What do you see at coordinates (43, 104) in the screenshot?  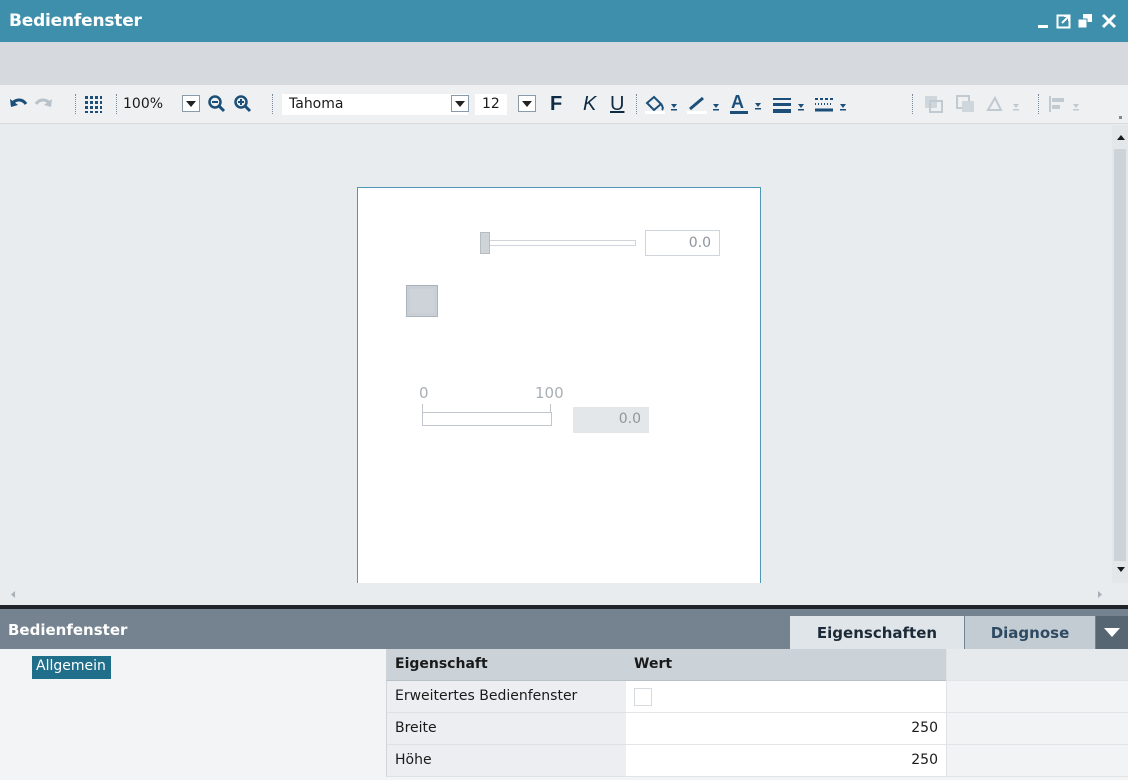 I see `redo-icon` at bounding box center [43, 104].